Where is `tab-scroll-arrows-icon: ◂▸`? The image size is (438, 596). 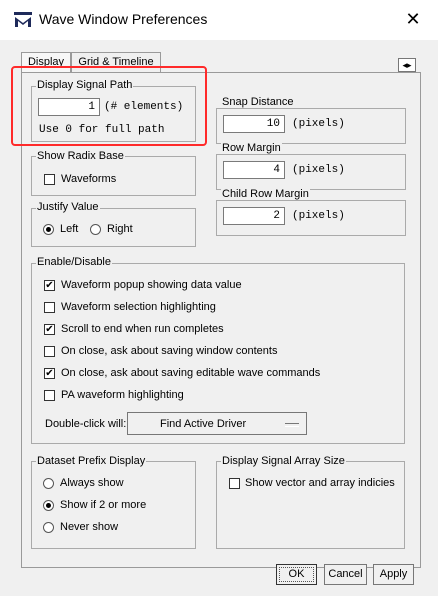
tab-scroll-arrows-icon: ◂▸ is located at coordinates (407, 65).